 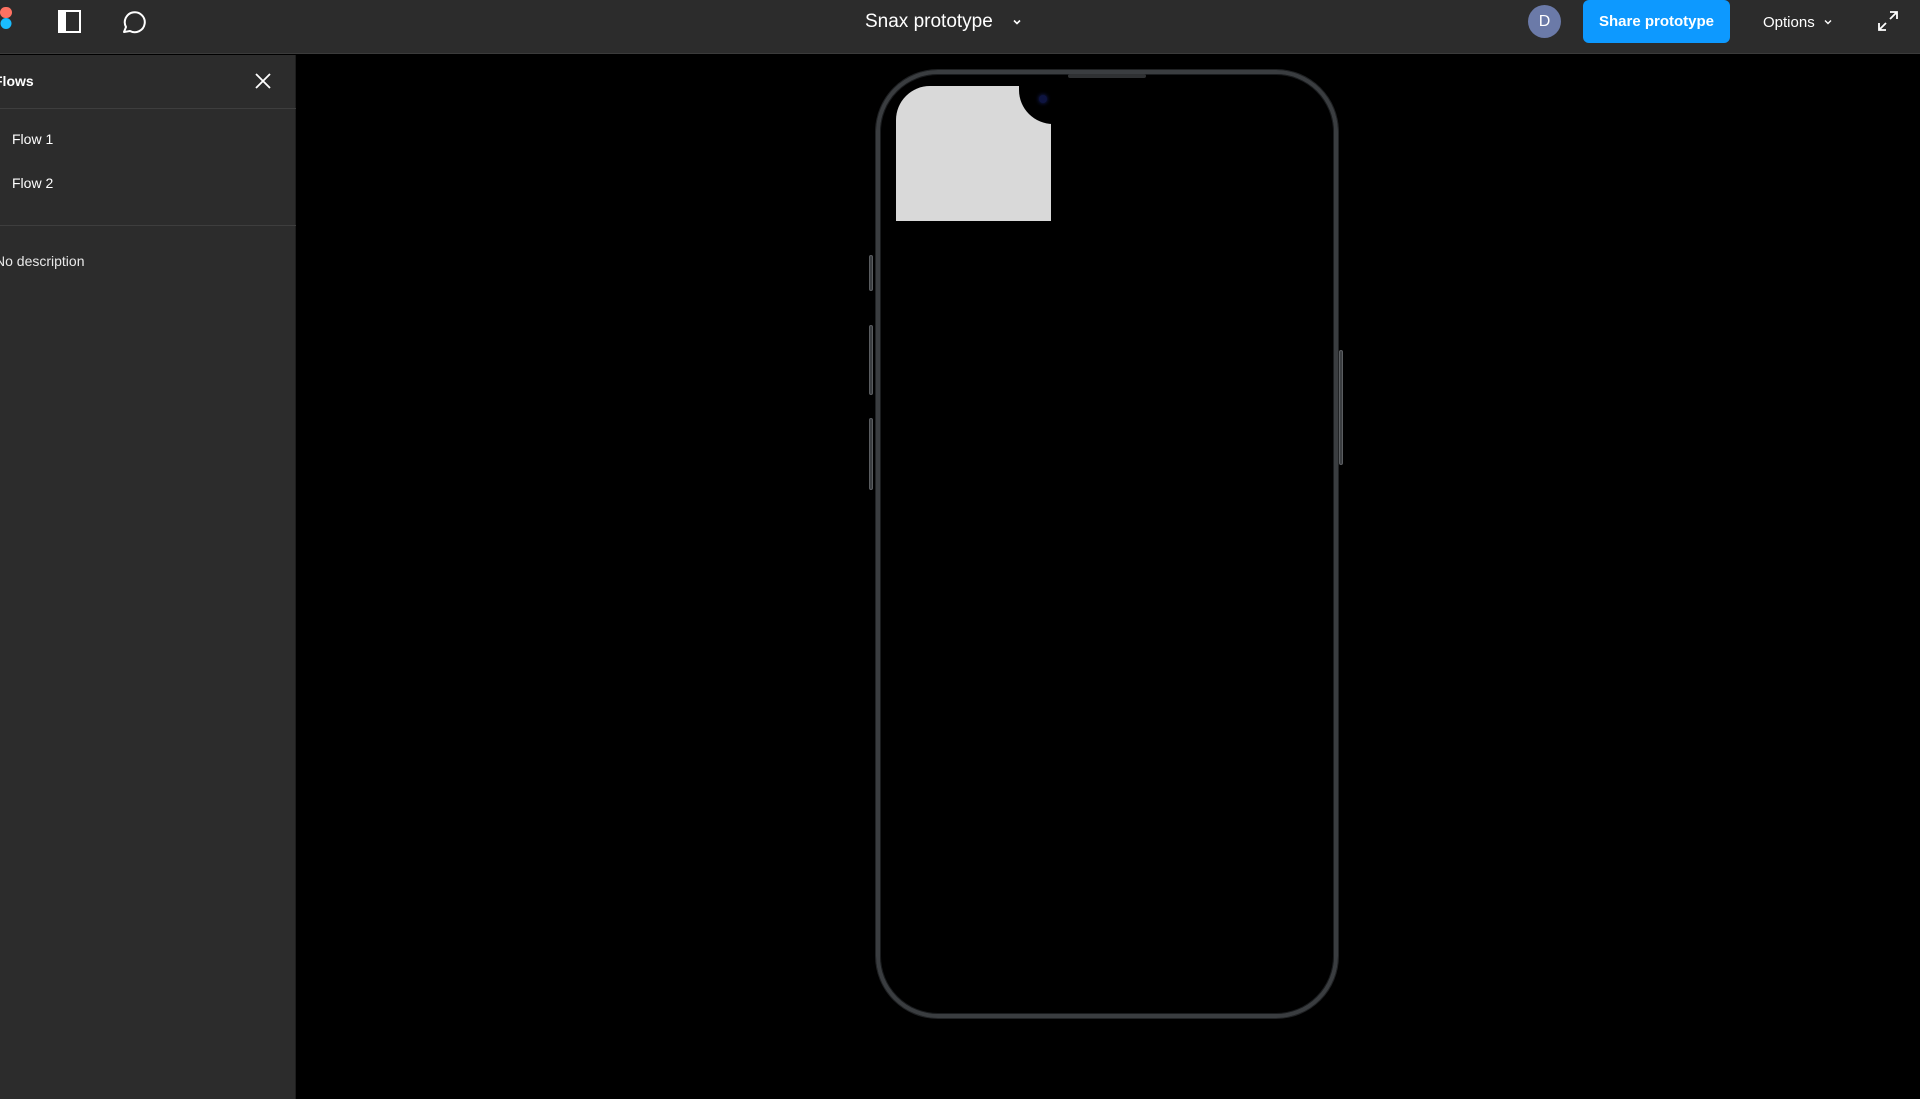 What do you see at coordinates (148, 577) in the screenshot?
I see `flows-sidebar: Flows Flow 1 Flow 2 No description` at bounding box center [148, 577].